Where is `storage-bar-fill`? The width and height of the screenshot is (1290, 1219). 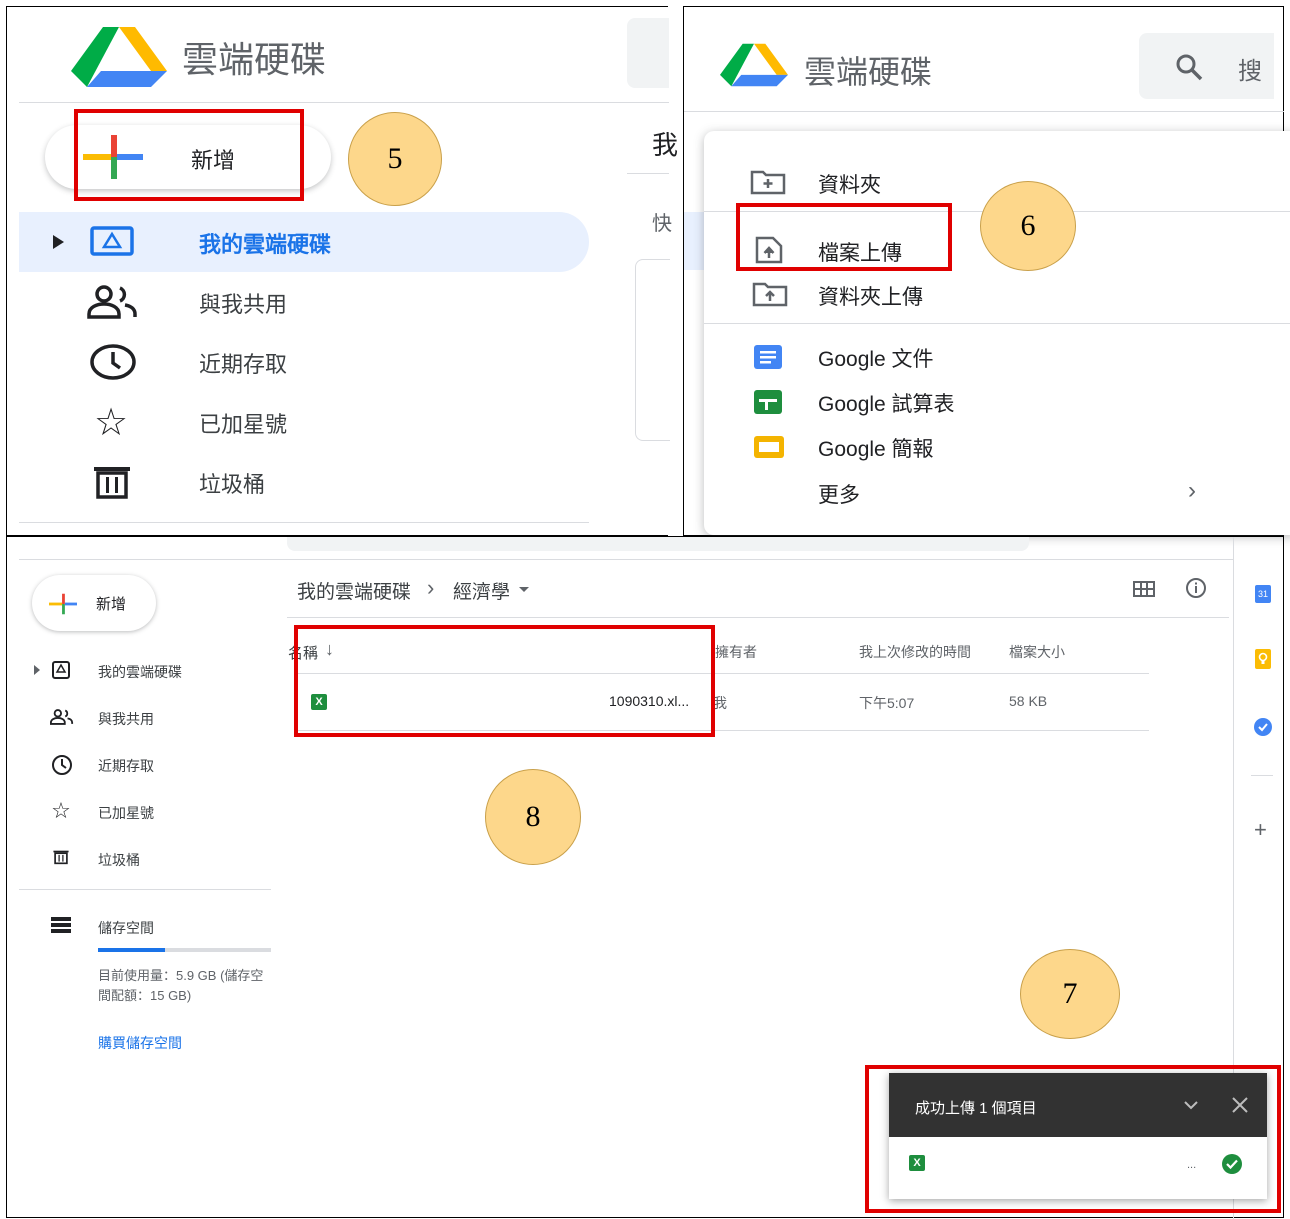
storage-bar-fill is located at coordinates (132, 950).